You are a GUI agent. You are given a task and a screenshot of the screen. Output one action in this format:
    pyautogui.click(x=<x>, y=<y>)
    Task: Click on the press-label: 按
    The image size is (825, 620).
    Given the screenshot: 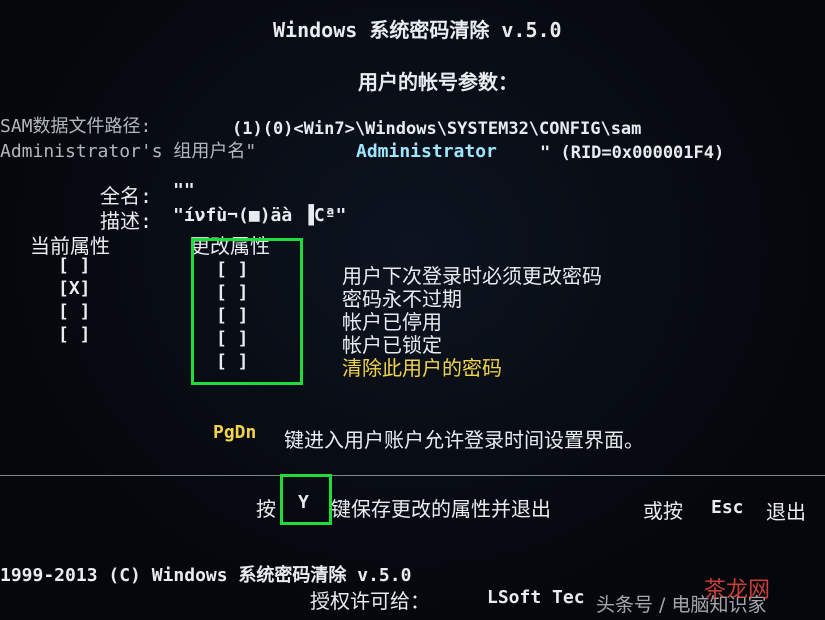 What is the action you would take?
    pyautogui.click(x=266, y=509)
    